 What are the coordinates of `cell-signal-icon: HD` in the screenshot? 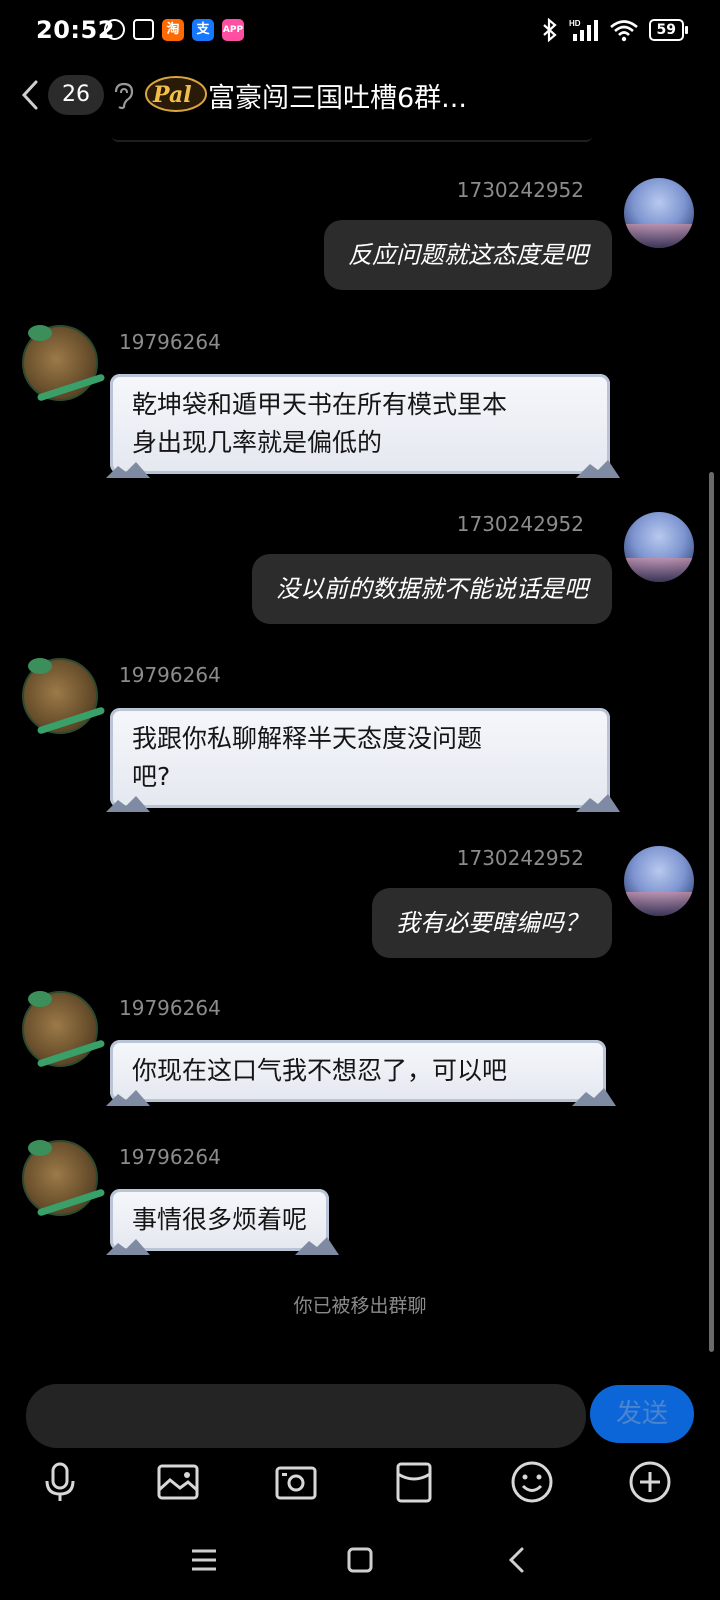 It's located at (583, 30).